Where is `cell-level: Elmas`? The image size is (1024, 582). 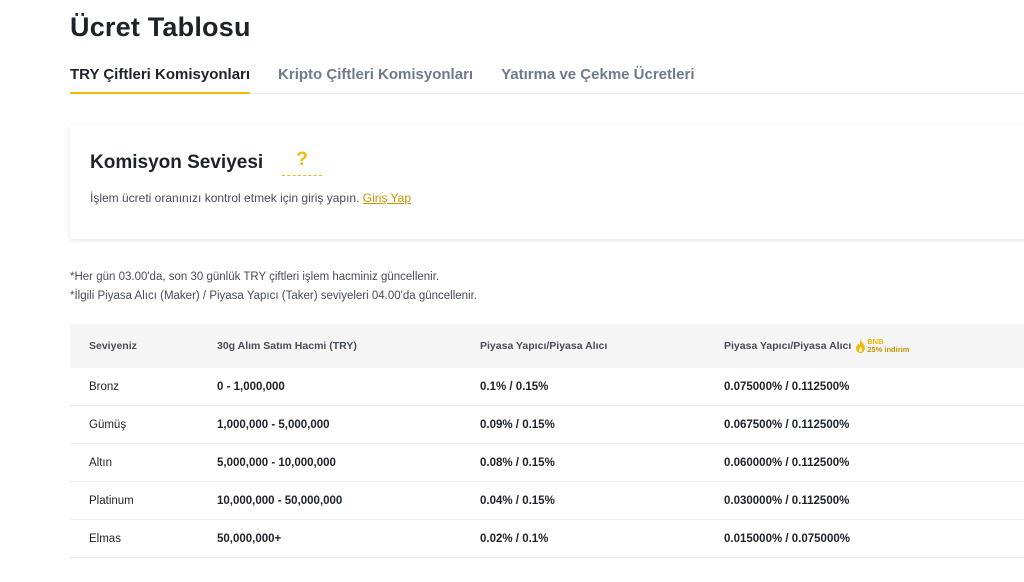 cell-level: Elmas is located at coordinates (105, 538).